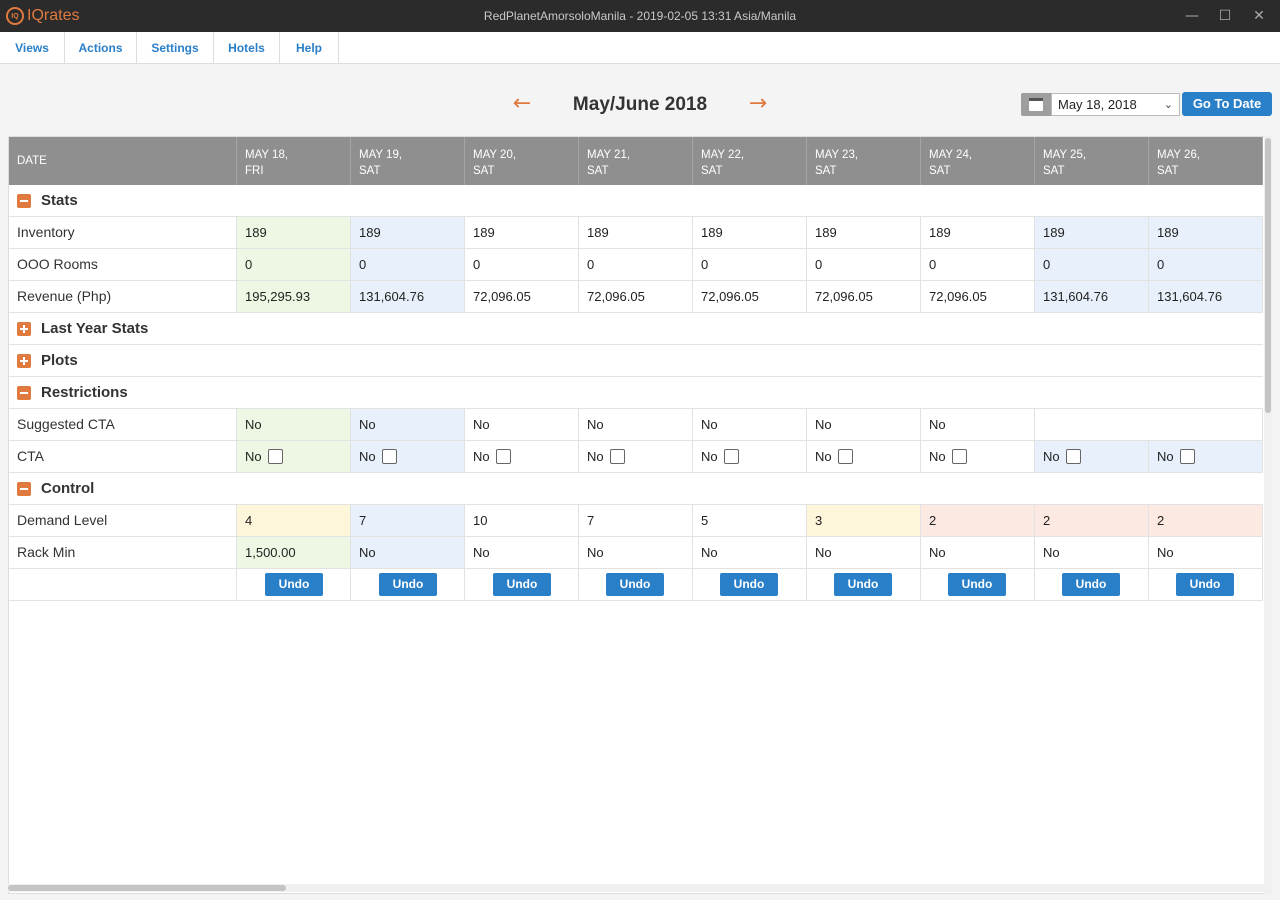 The width and height of the screenshot is (1280, 900). I want to click on menu-help: Help, so click(309, 48).